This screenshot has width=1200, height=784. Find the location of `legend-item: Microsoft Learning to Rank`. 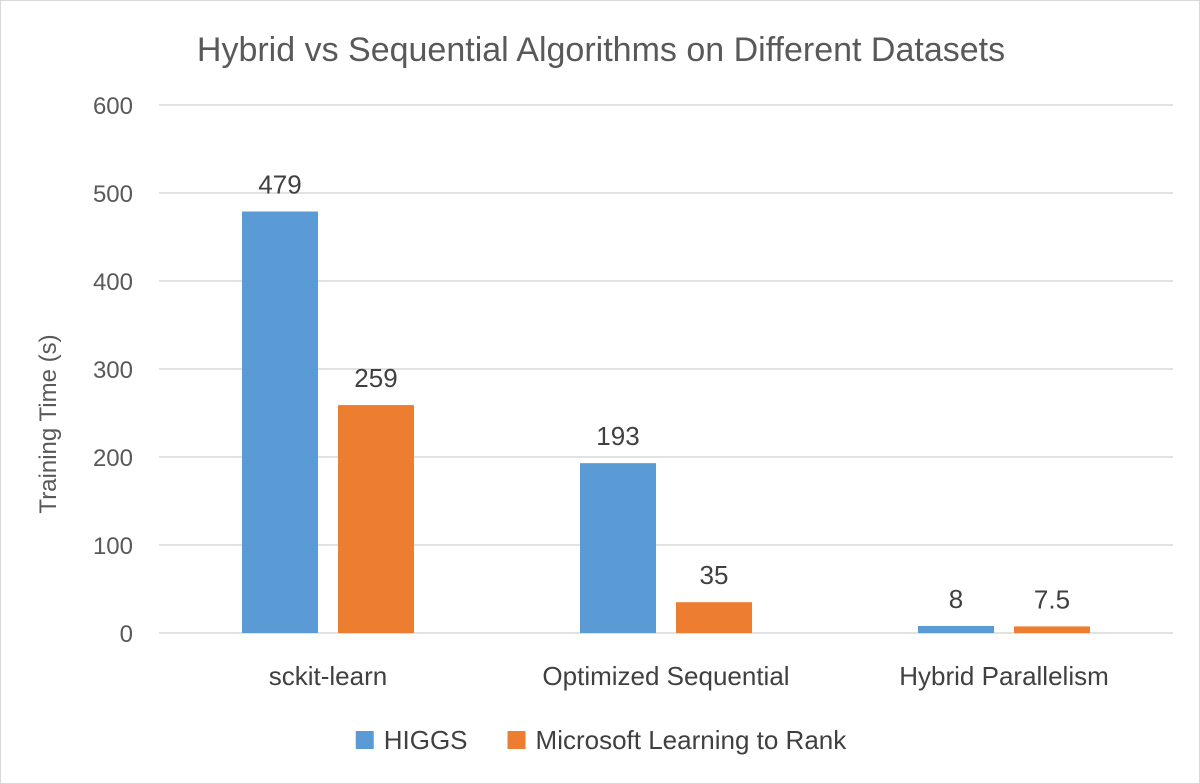

legend-item: Microsoft Learning to Rank is located at coordinates (677, 740).